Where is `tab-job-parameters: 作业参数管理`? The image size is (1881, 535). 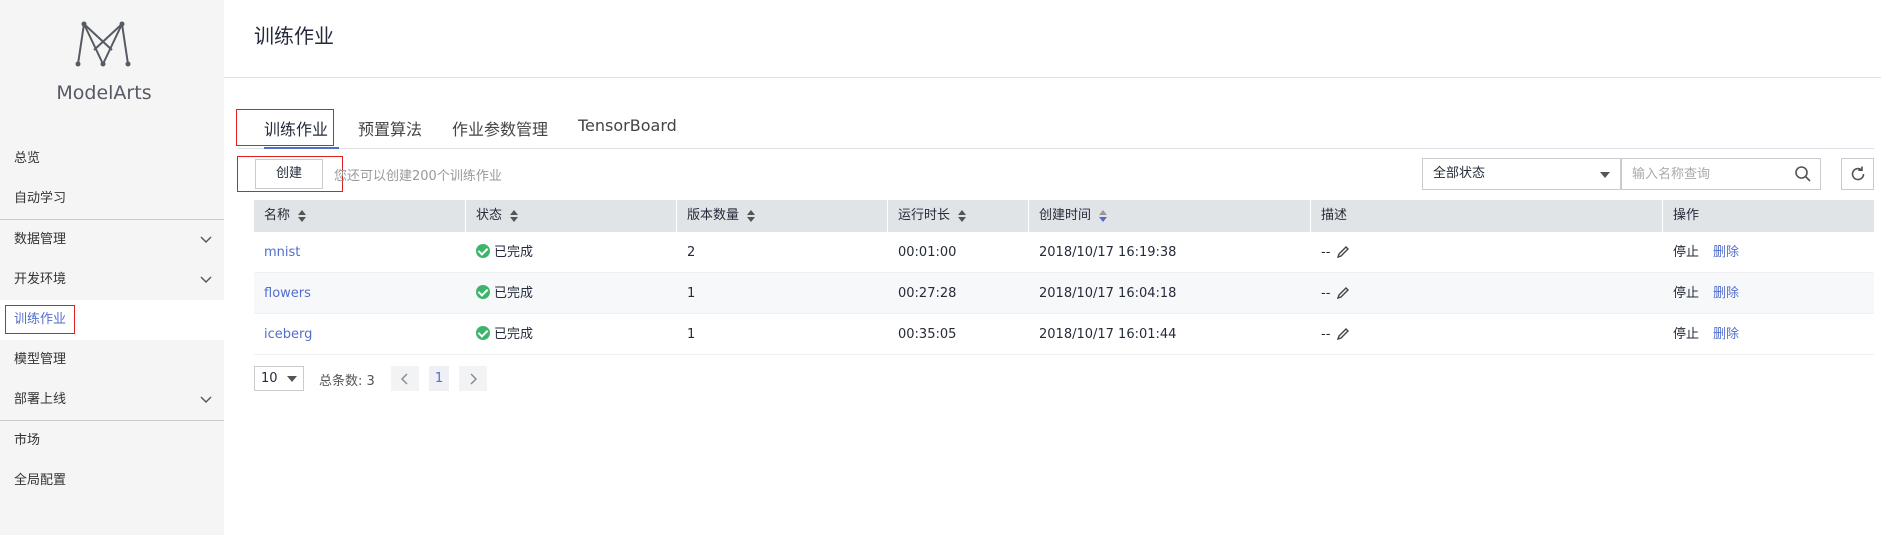
tab-job-parameters: 作业参数管理 is located at coordinates (500, 128).